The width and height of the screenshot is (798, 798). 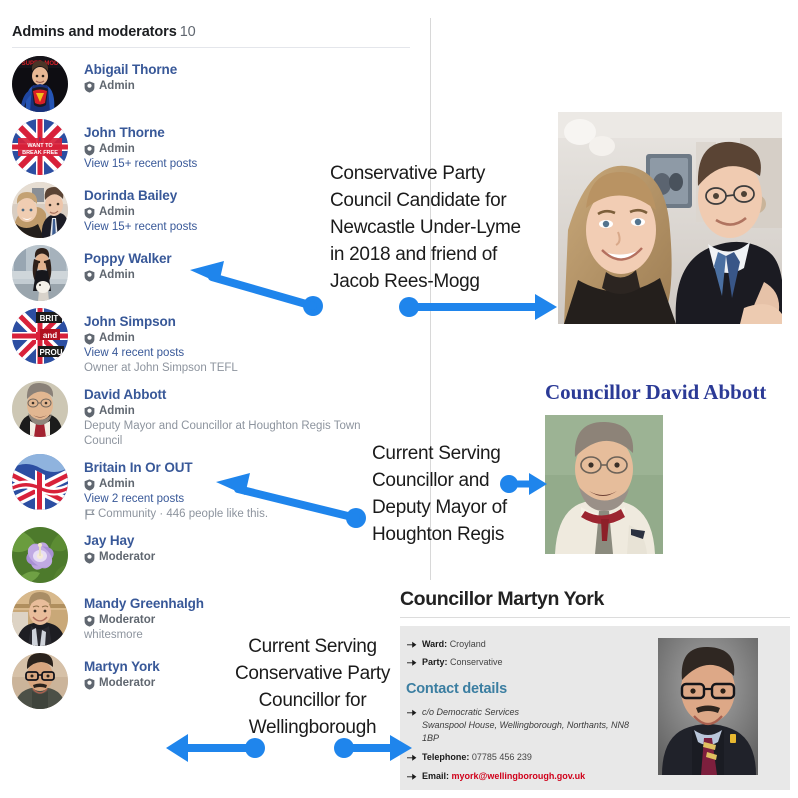 What do you see at coordinates (501, 757) in the screenshot?
I see `york-telephone-value: 07785 456 239` at bounding box center [501, 757].